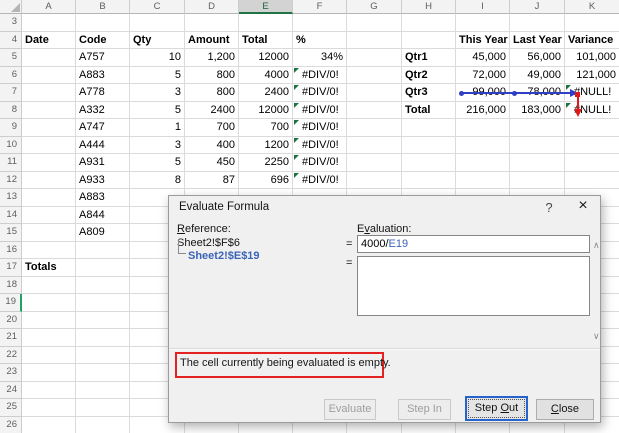 This screenshot has width=619, height=433. What do you see at coordinates (429, 23) in the screenshot?
I see `cell-H3` at bounding box center [429, 23].